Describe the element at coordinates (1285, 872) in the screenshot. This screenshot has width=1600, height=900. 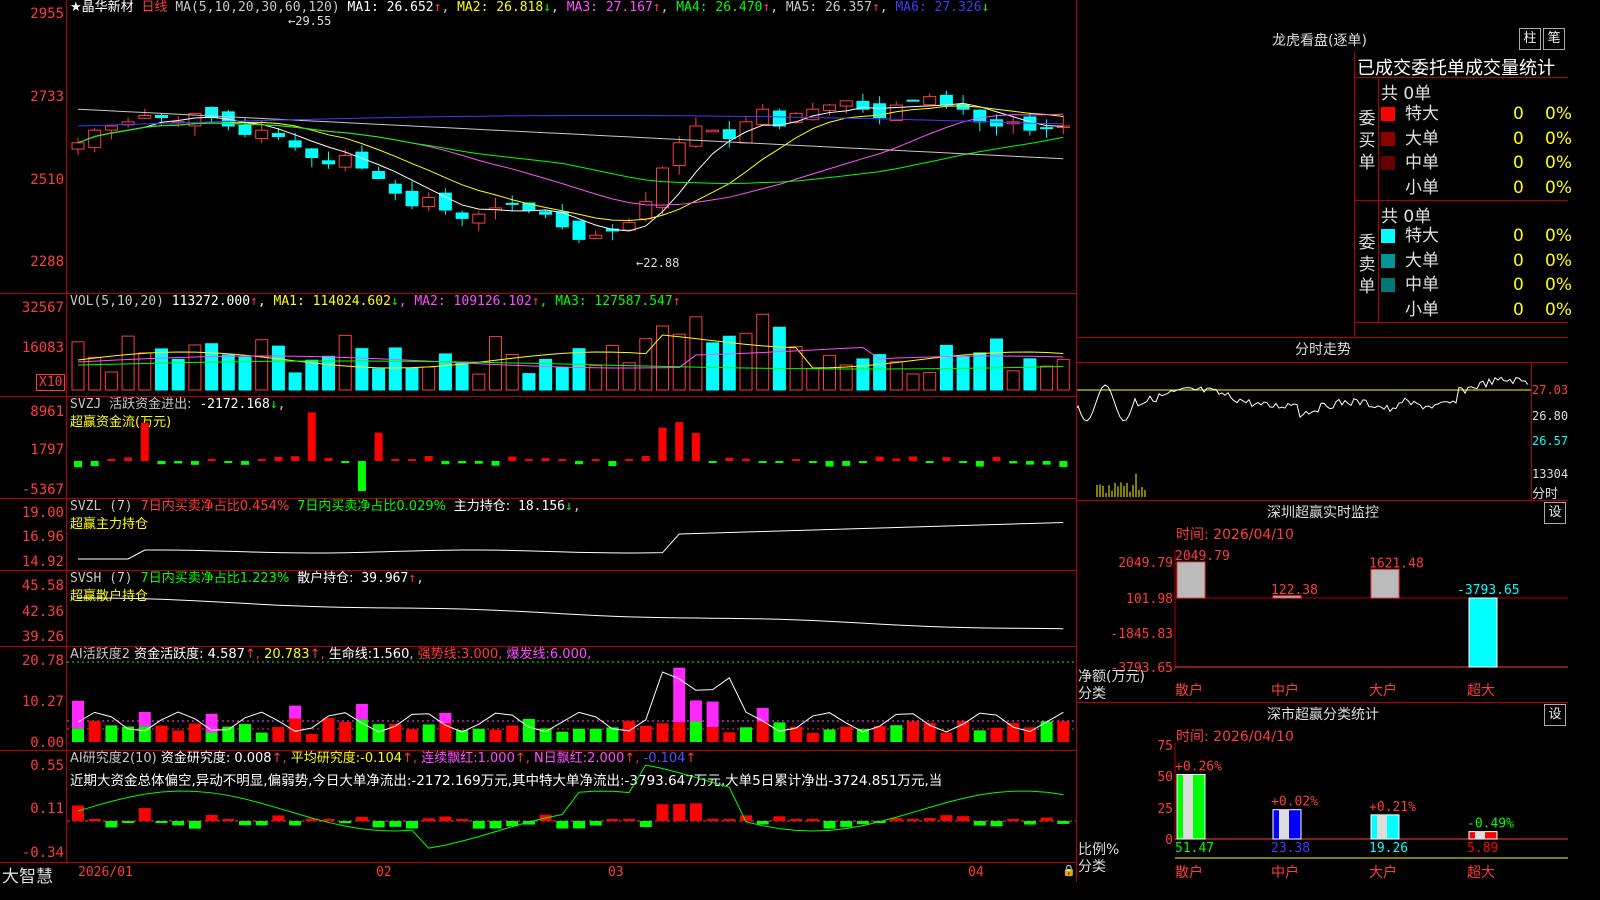
I see `sz-class-category: 中户` at that location.